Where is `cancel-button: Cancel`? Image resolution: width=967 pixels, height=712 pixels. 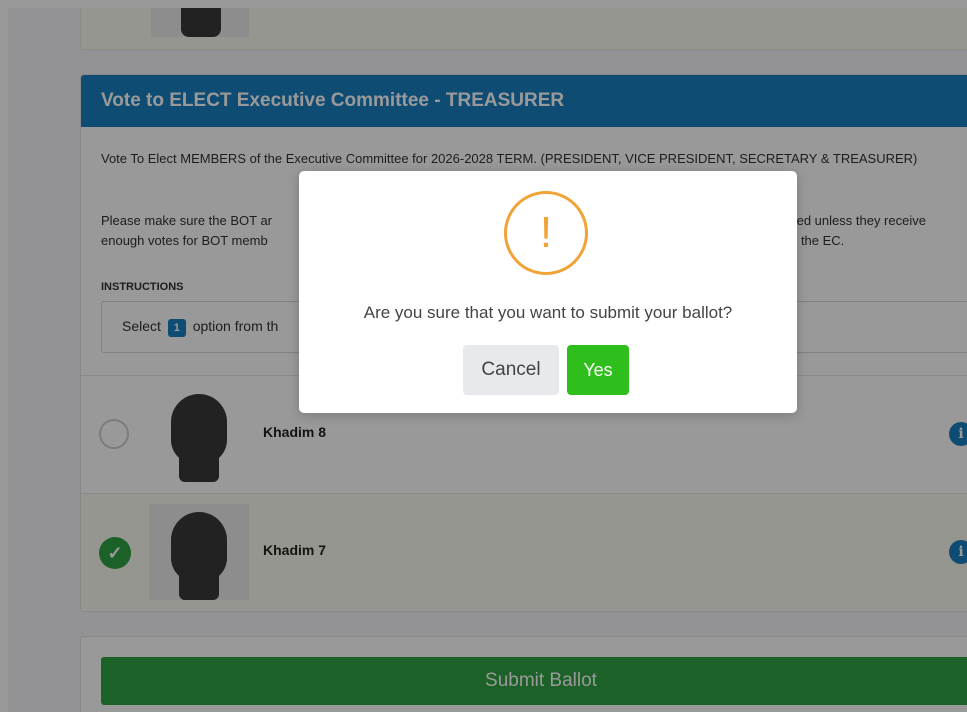 cancel-button: Cancel is located at coordinates (511, 370).